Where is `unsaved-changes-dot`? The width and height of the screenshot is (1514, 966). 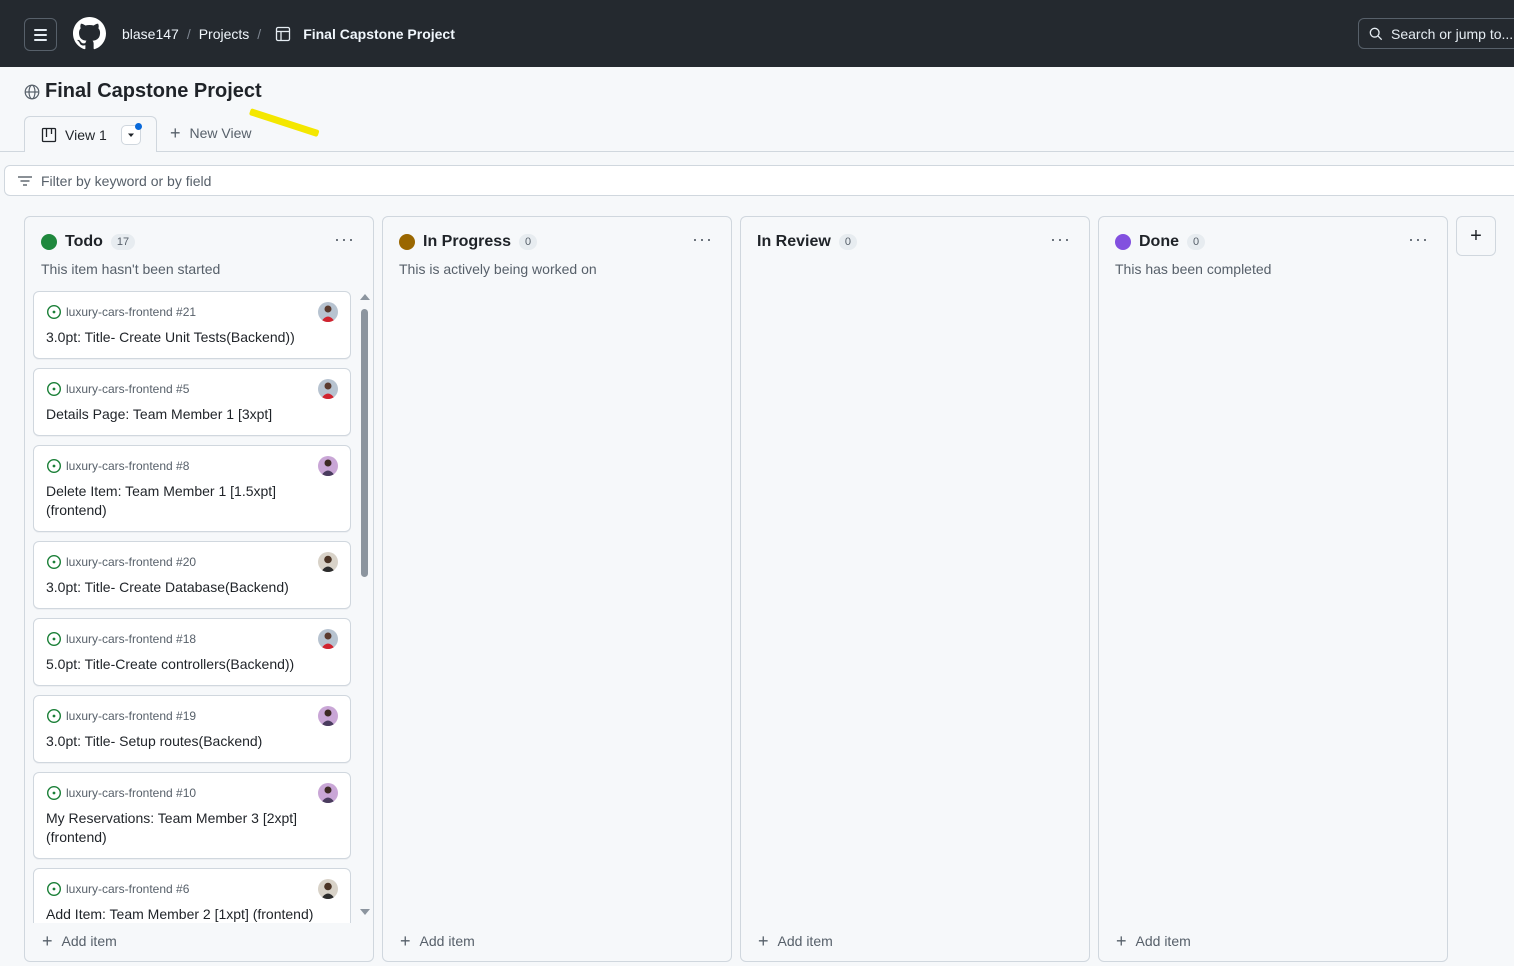
unsaved-changes-dot is located at coordinates (138, 126).